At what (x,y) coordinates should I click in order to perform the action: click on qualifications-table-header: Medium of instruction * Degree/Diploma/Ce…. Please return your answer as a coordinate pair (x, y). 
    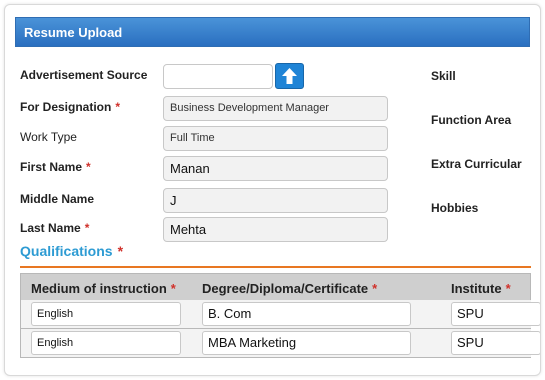
    Looking at the image, I should click on (275, 287).